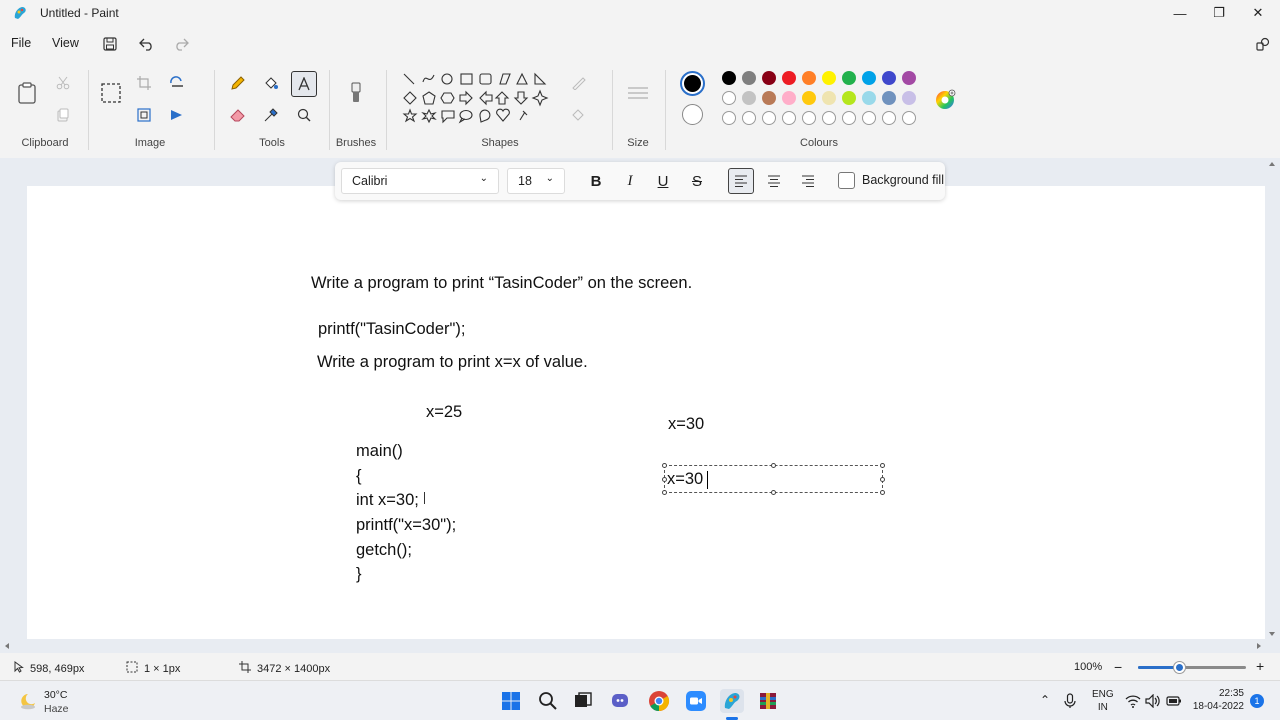 The height and width of the screenshot is (720, 1280). I want to click on italic-button: I, so click(630, 181).